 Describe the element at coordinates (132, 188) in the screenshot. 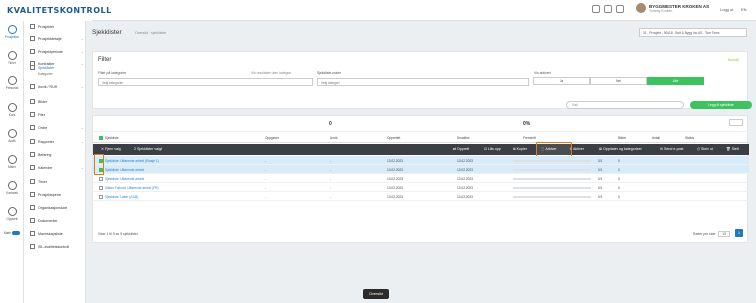

I see `row-name: Sikker Forhold: Utførende arbeid (FR)` at that location.